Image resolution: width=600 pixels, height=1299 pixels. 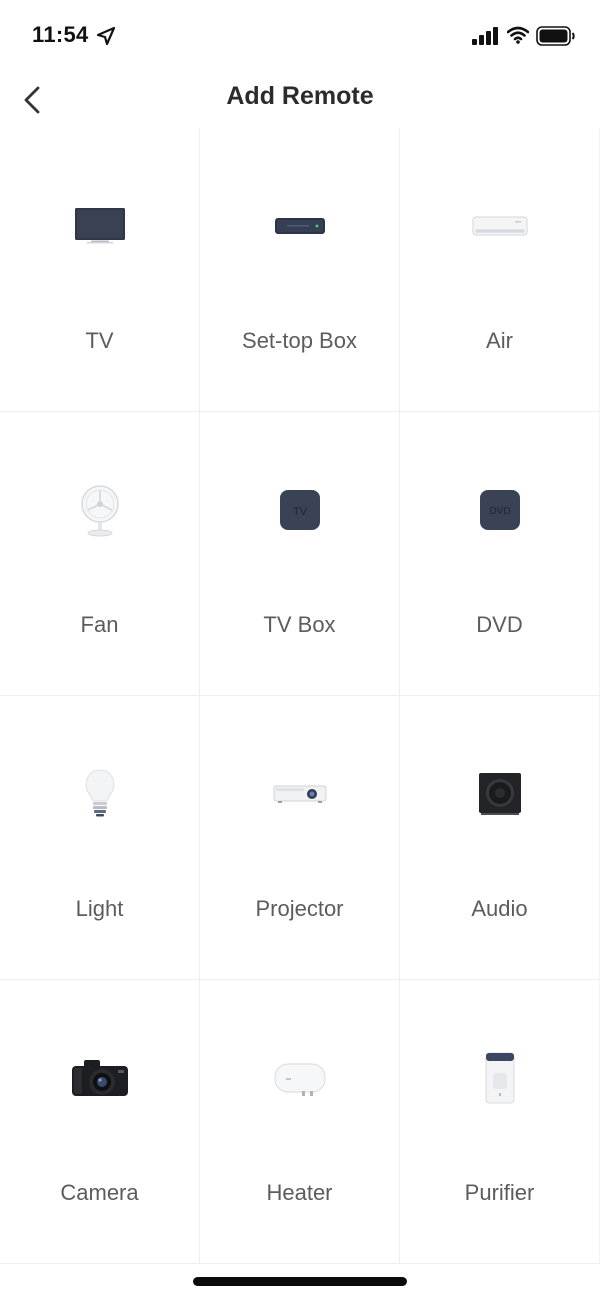 What do you see at coordinates (99, 908) in the screenshot?
I see `device-label: Light` at bounding box center [99, 908].